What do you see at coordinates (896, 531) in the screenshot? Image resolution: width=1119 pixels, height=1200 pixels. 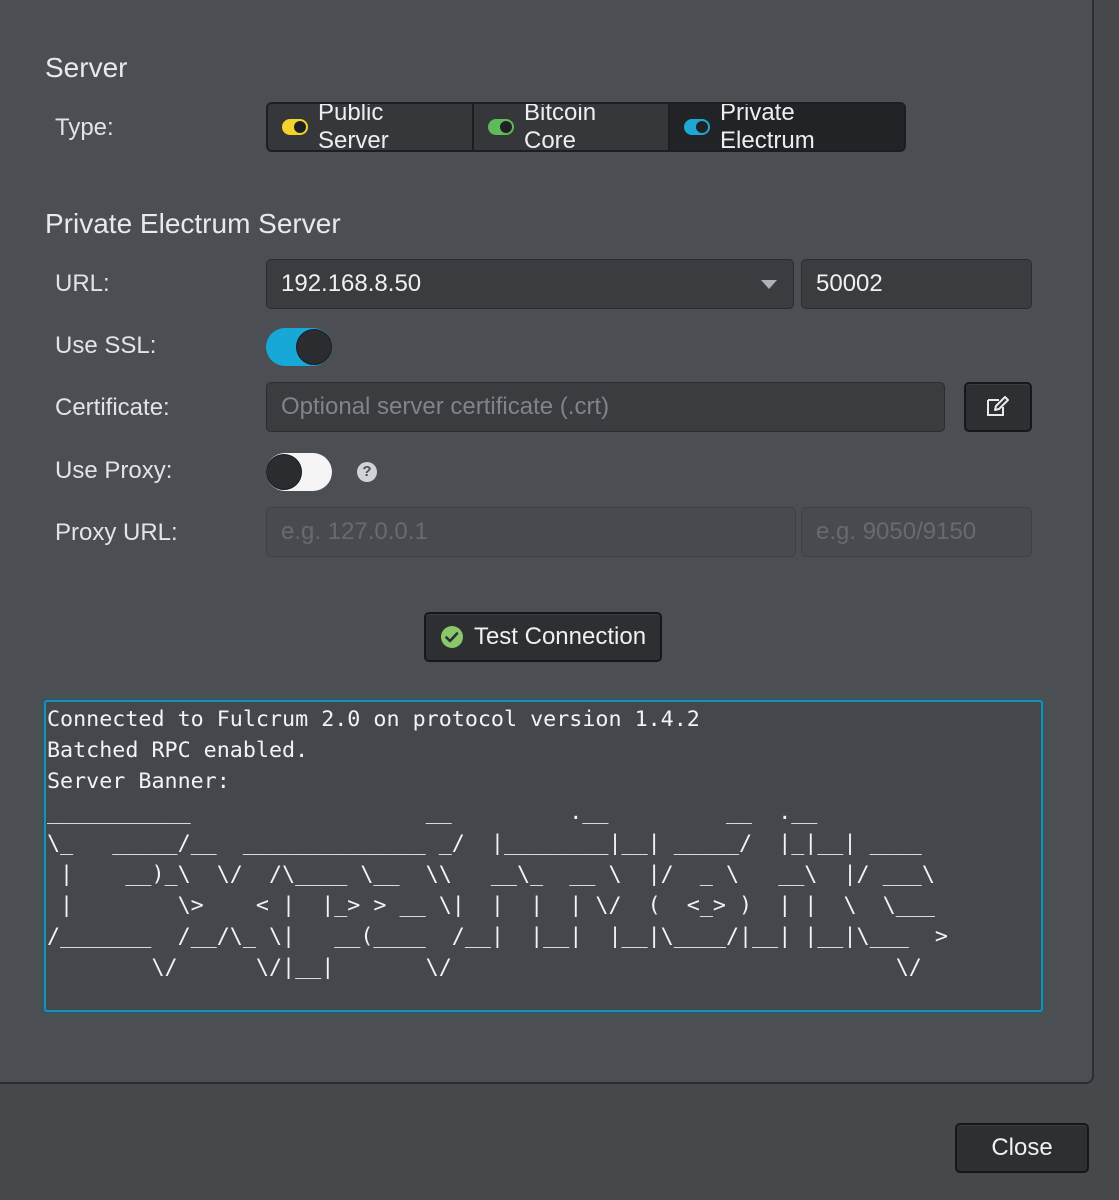 I see `proxy-port-placeholder: e.g. 9050/9150` at bounding box center [896, 531].